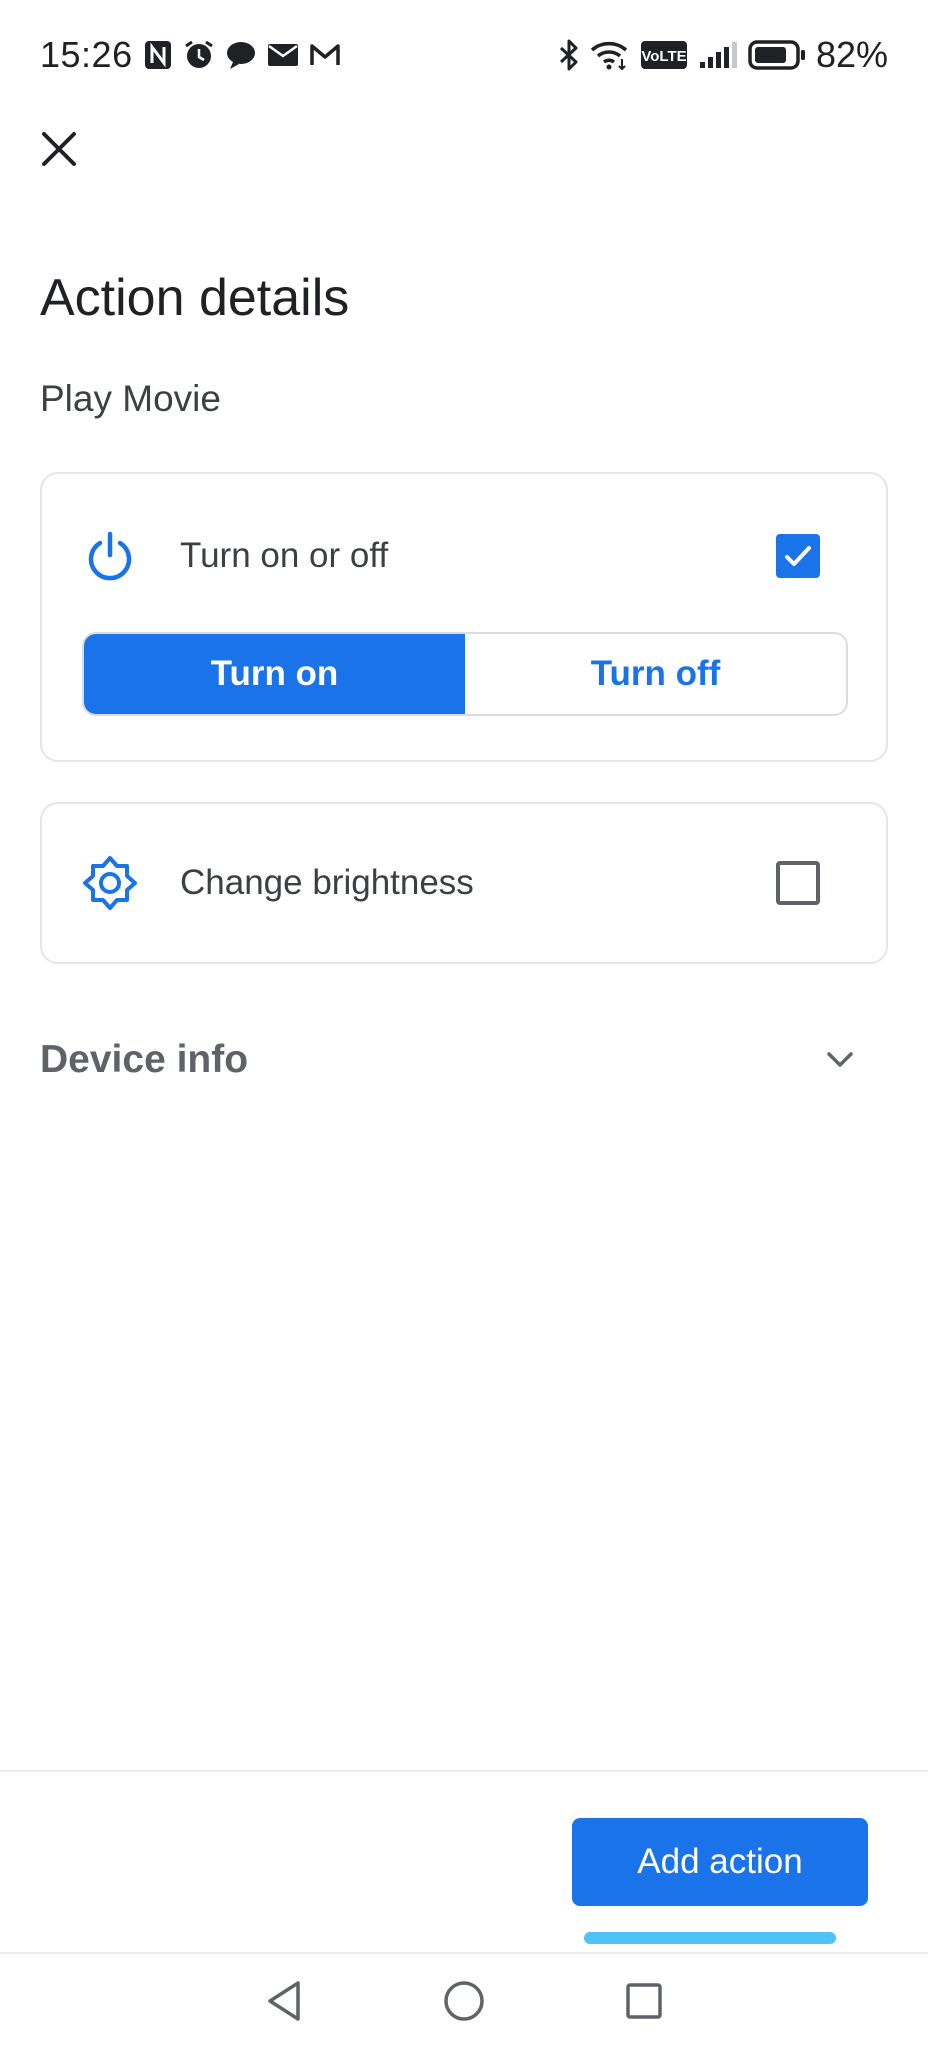  I want to click on brightness-action-row: Change brightness, so click(464, 883).